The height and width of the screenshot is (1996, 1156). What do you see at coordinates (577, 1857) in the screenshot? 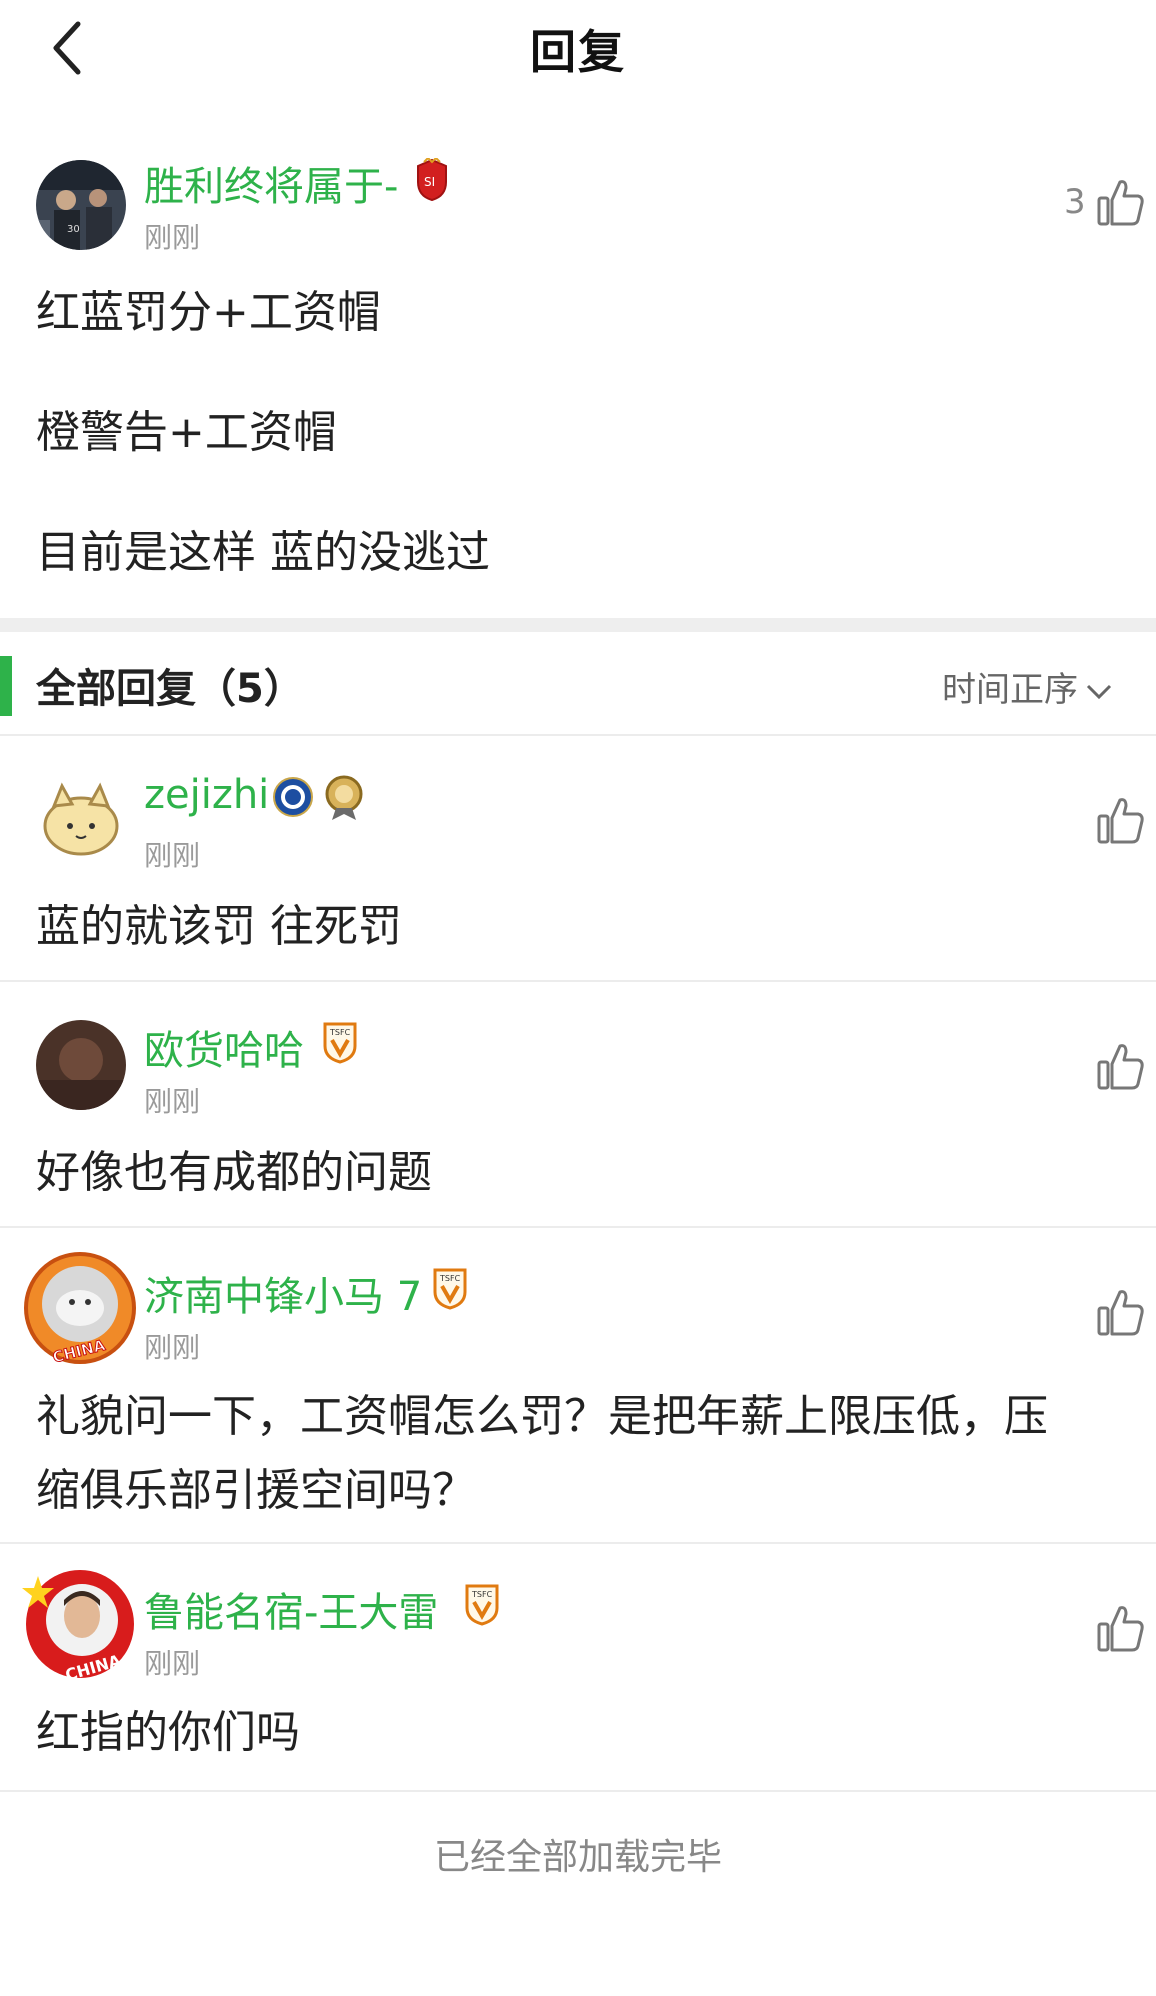
I see `end-of-list-text: 已经全部加载完毕` at bounding box center [577, 1857].